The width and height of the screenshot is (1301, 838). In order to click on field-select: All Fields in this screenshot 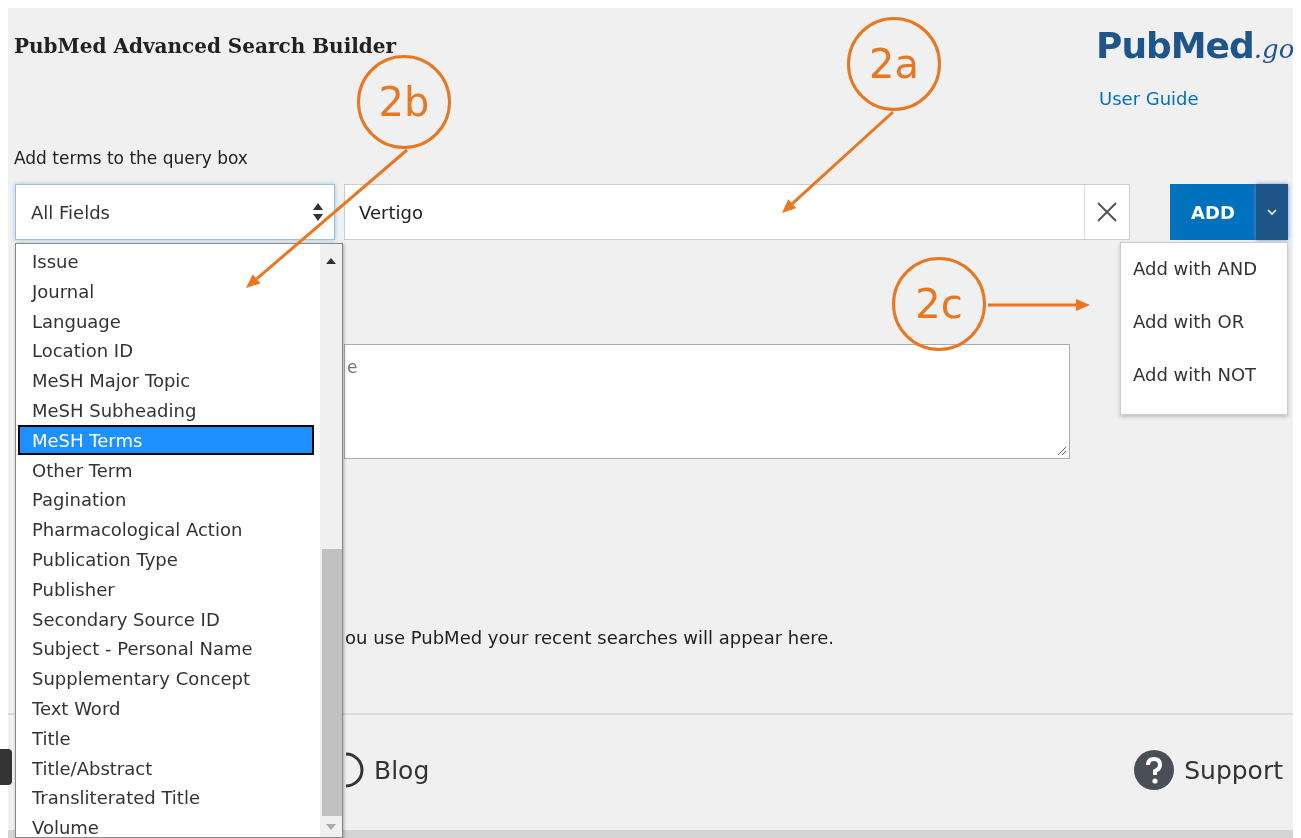, I will do `click(175, 212)`.